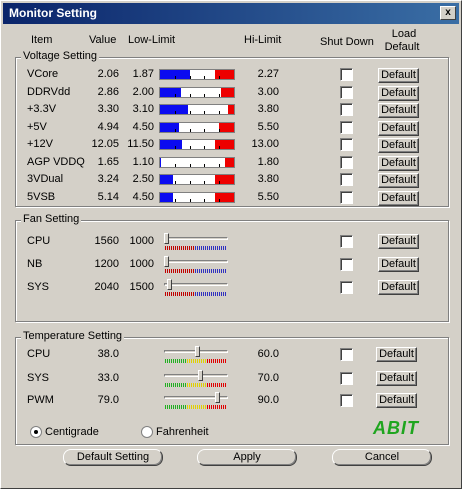  What do you see at coordinates (108, 109) in the screenshot?
I see `voltage-value: 3.30` at bounding box center [108, 109].